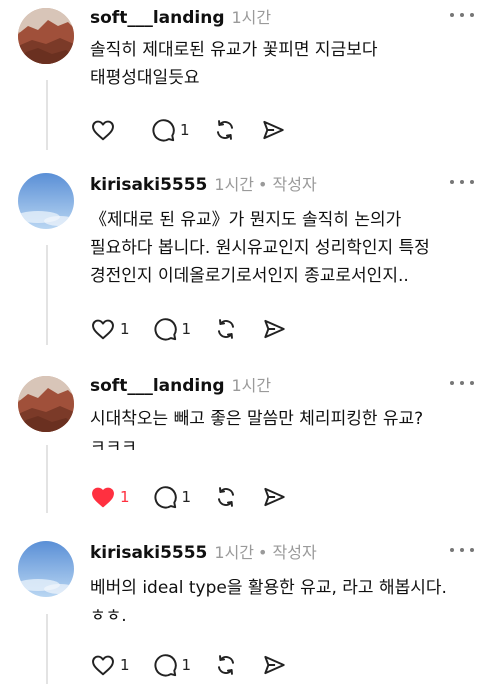  Describe the element at coordinates (257, 419) in the screenshot. I see `comment-line: 시대착오는 빼고 좋은 말씀만 체리피킹한 유교?` at that location.